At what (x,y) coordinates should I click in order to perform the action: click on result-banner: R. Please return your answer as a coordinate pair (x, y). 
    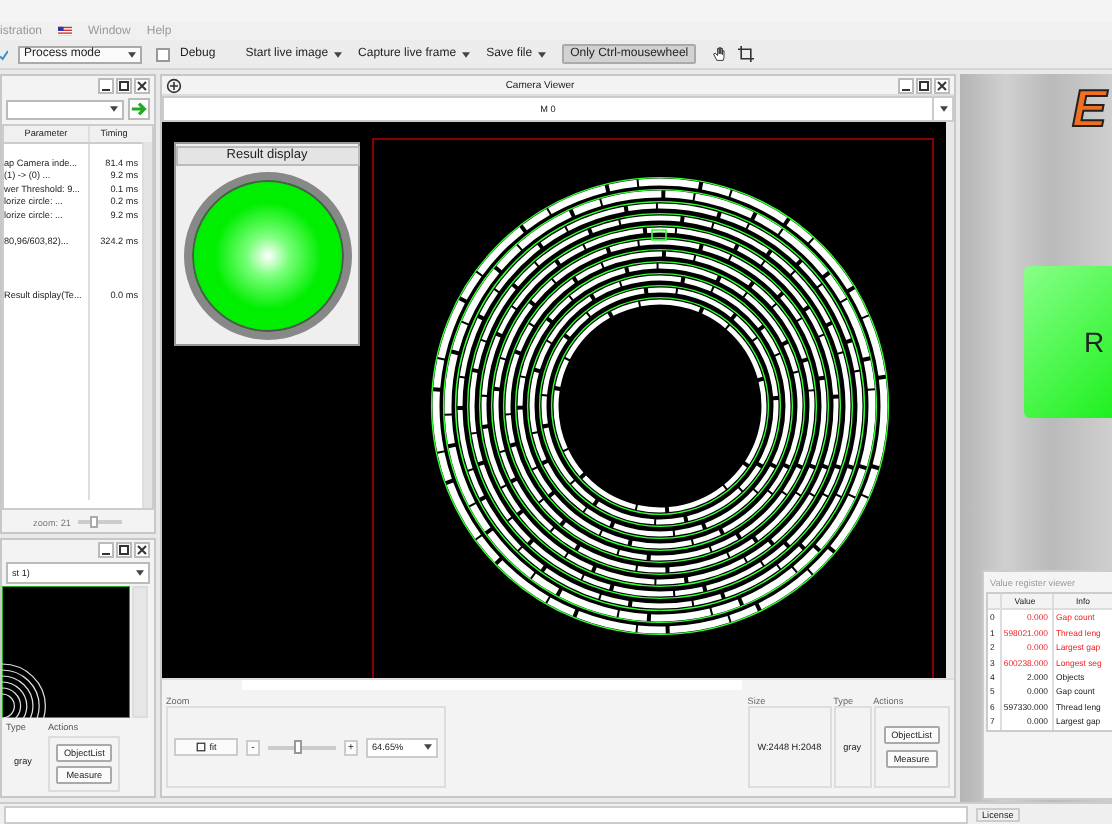
    Looking at the image, I should click on (1068, 342).